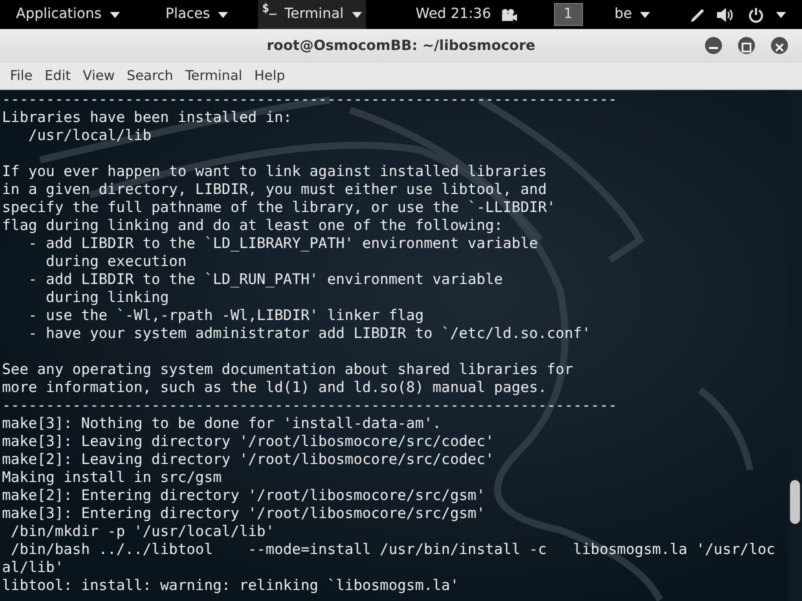  What do you see at coordinates (725, 14) in the screenshot?
I see `volume-icon` at bounding box center [725, 14].